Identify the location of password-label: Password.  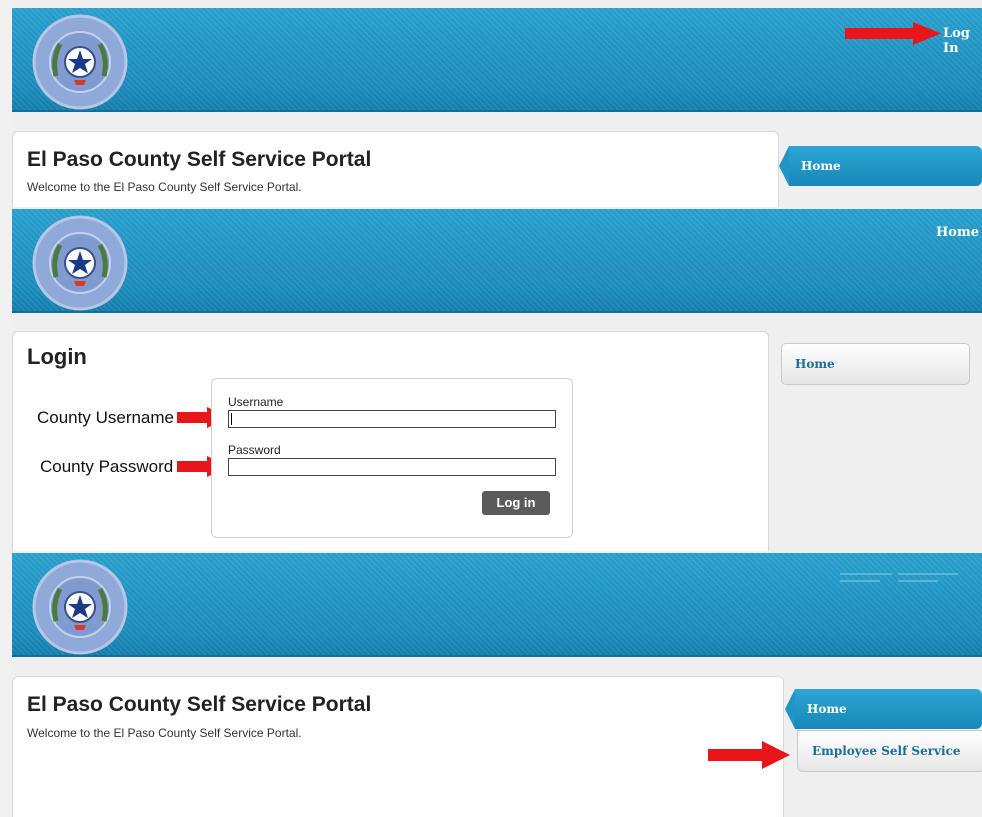
(254, 450).